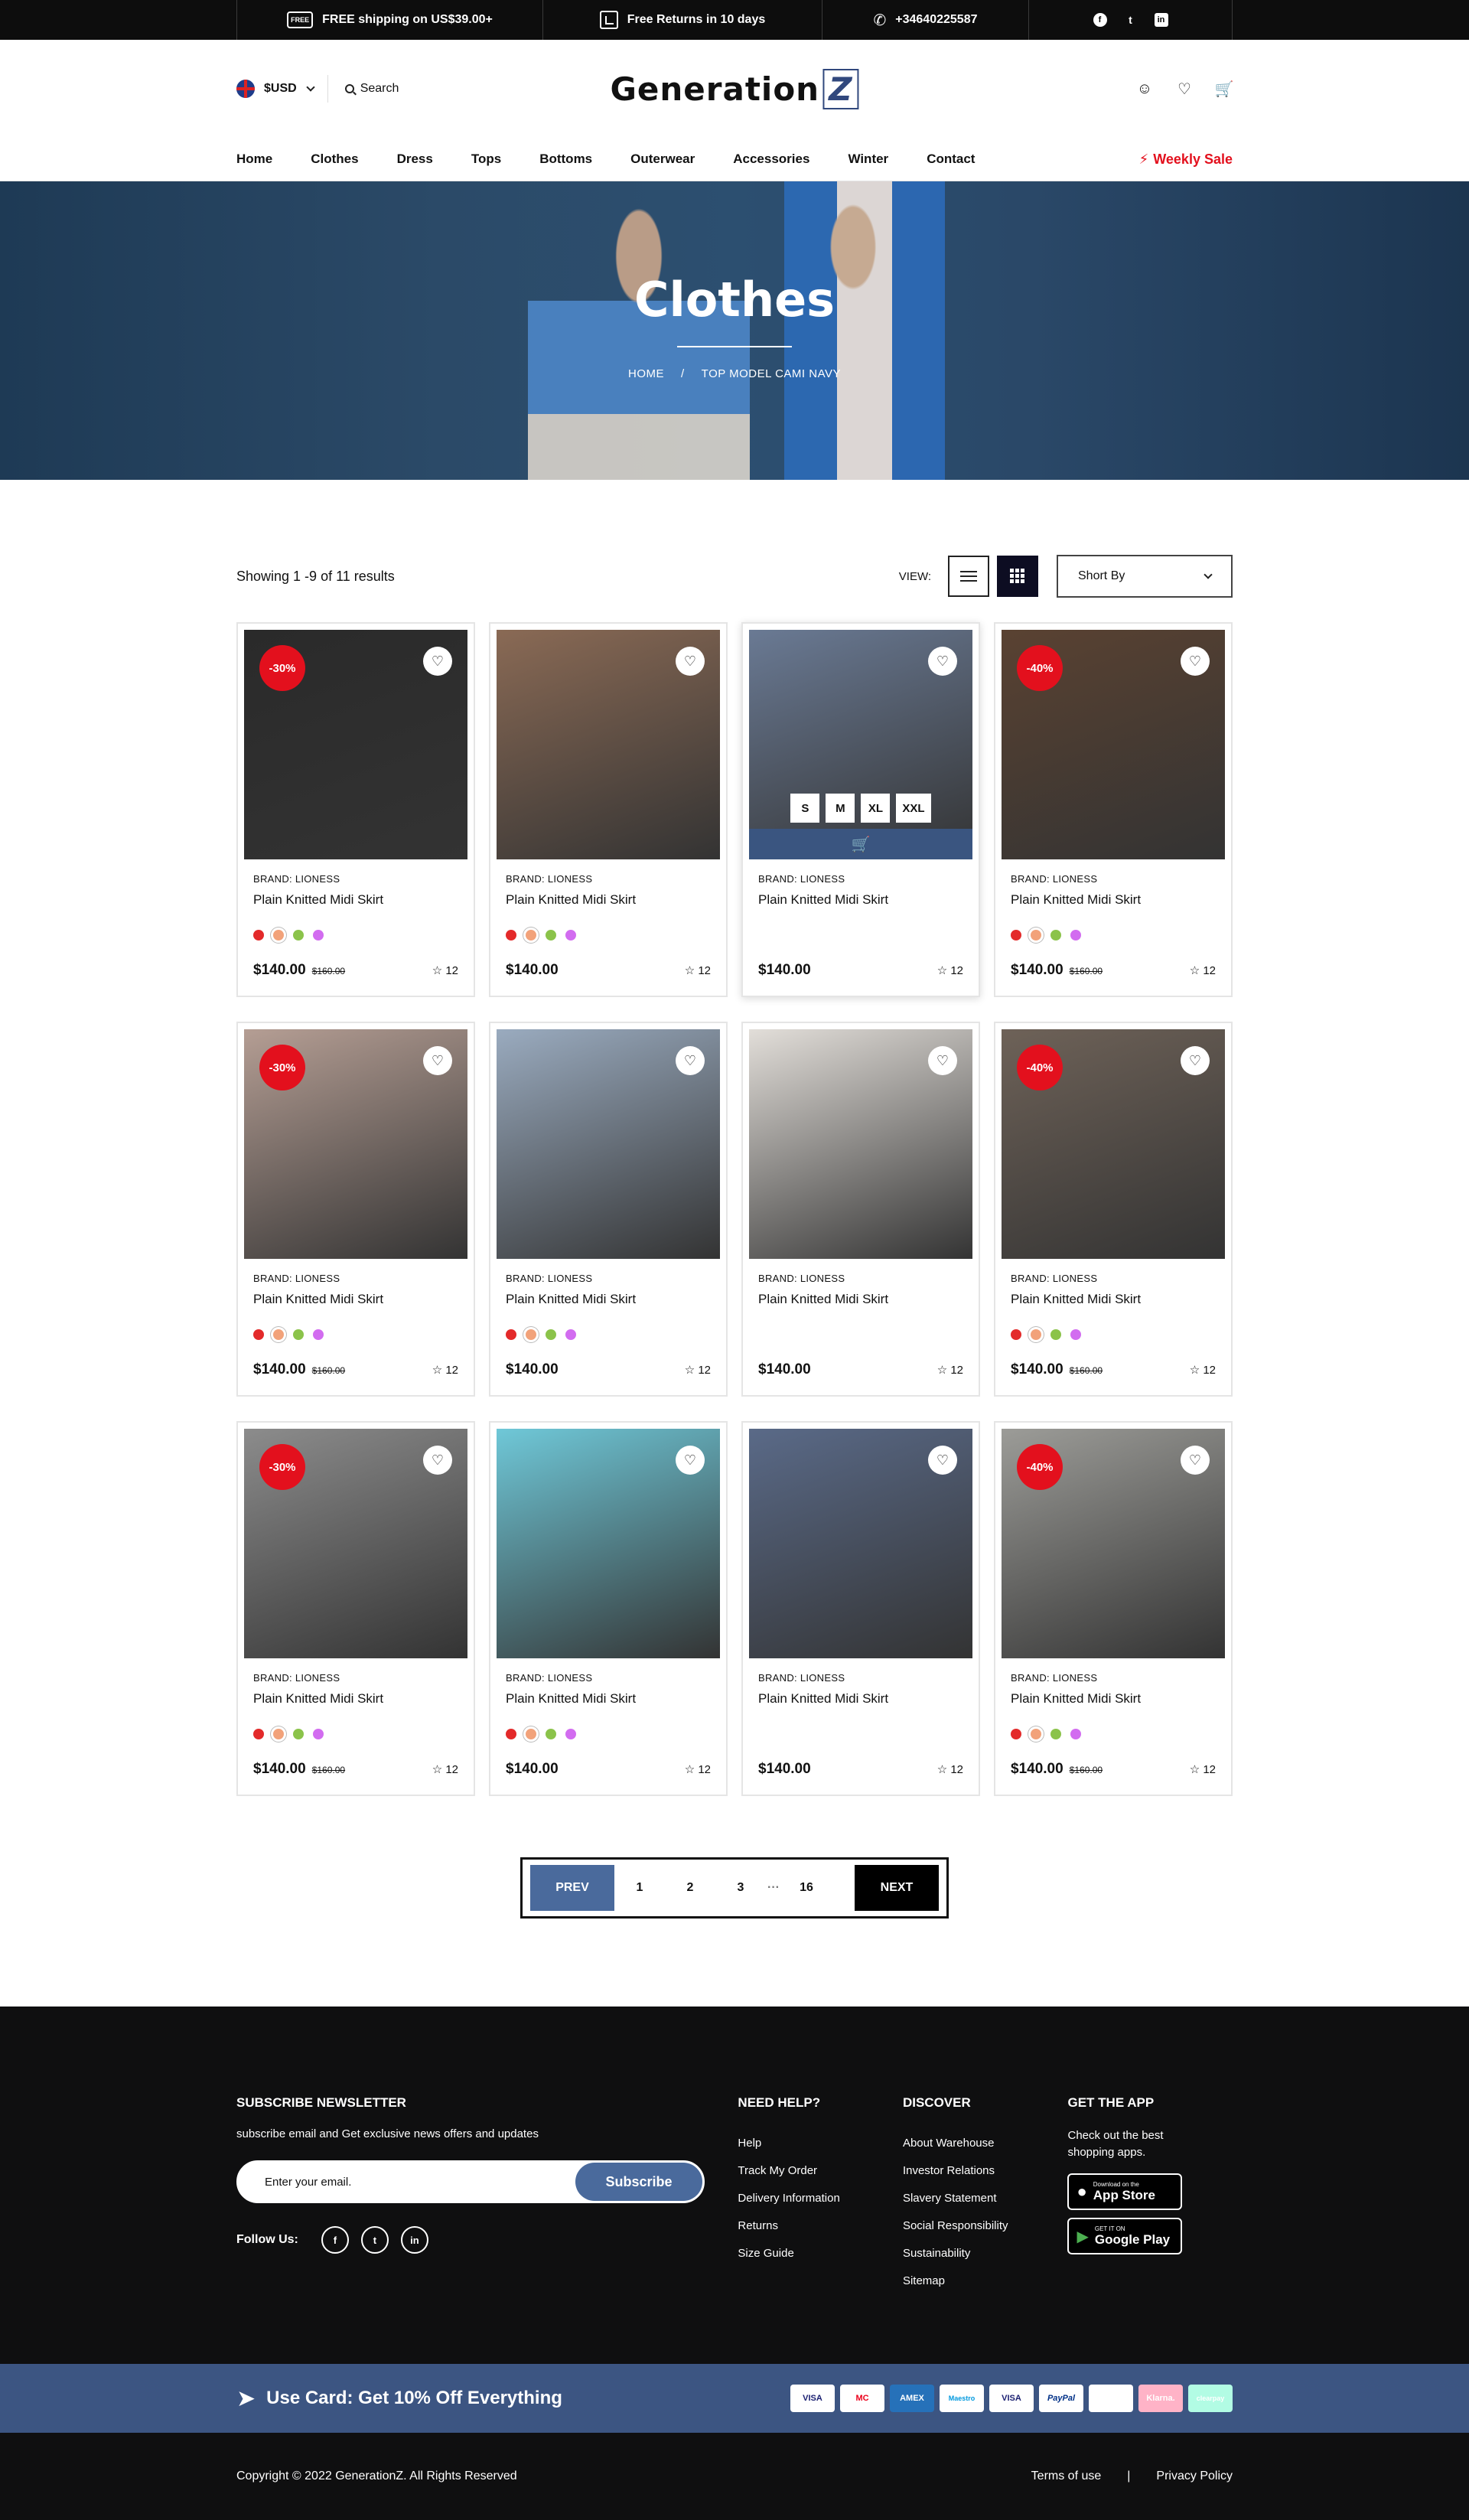 The height and width of the screenshot is (2520, 1469). Describe the element at coordinates (335, 159) in the screenshot. I see `nav-clothes: Clothes` at that location.